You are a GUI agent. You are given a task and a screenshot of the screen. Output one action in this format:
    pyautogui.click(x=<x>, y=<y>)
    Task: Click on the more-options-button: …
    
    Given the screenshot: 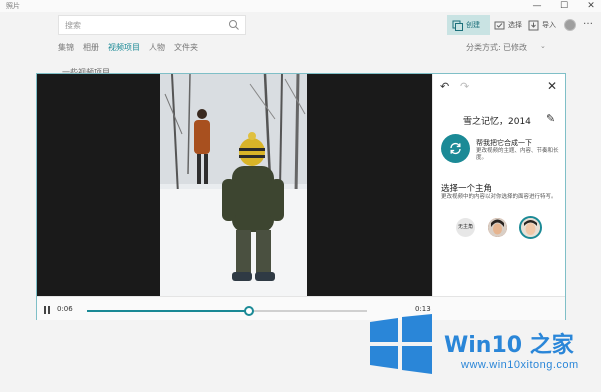 What is the action you would take?
    pyautogui.click(x=588, y=21)
    